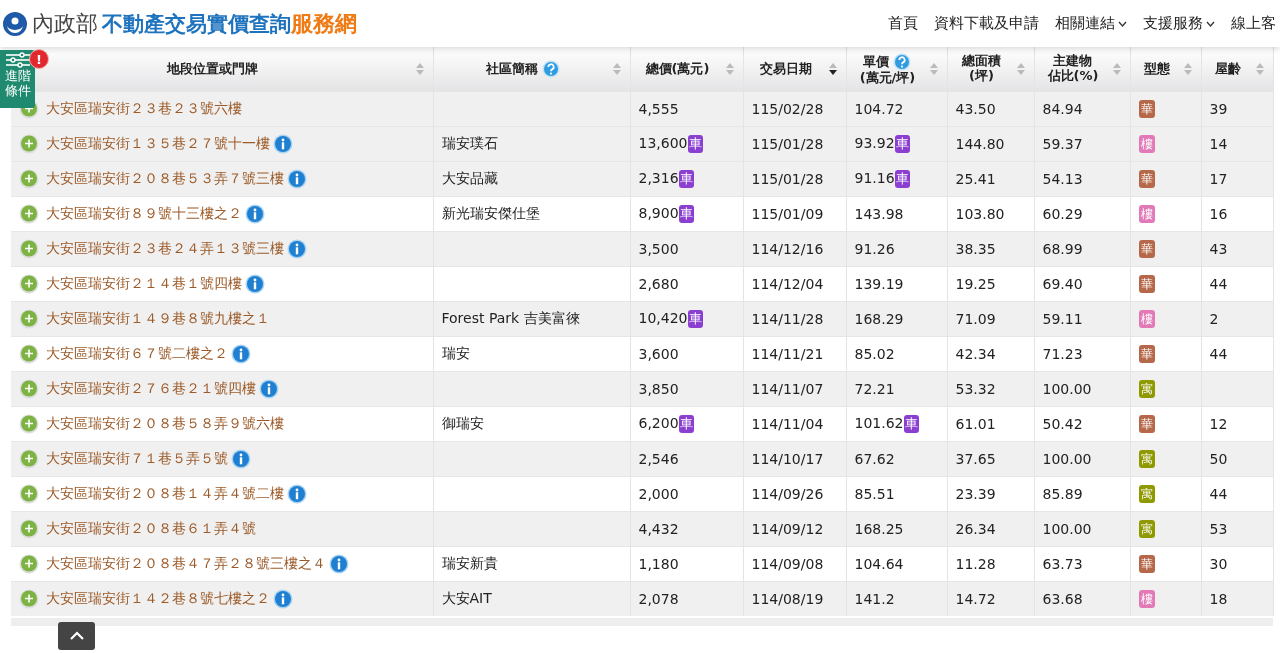 The image size is (1280, 653). I want to click on building-age: 14, so click(1218, 143).